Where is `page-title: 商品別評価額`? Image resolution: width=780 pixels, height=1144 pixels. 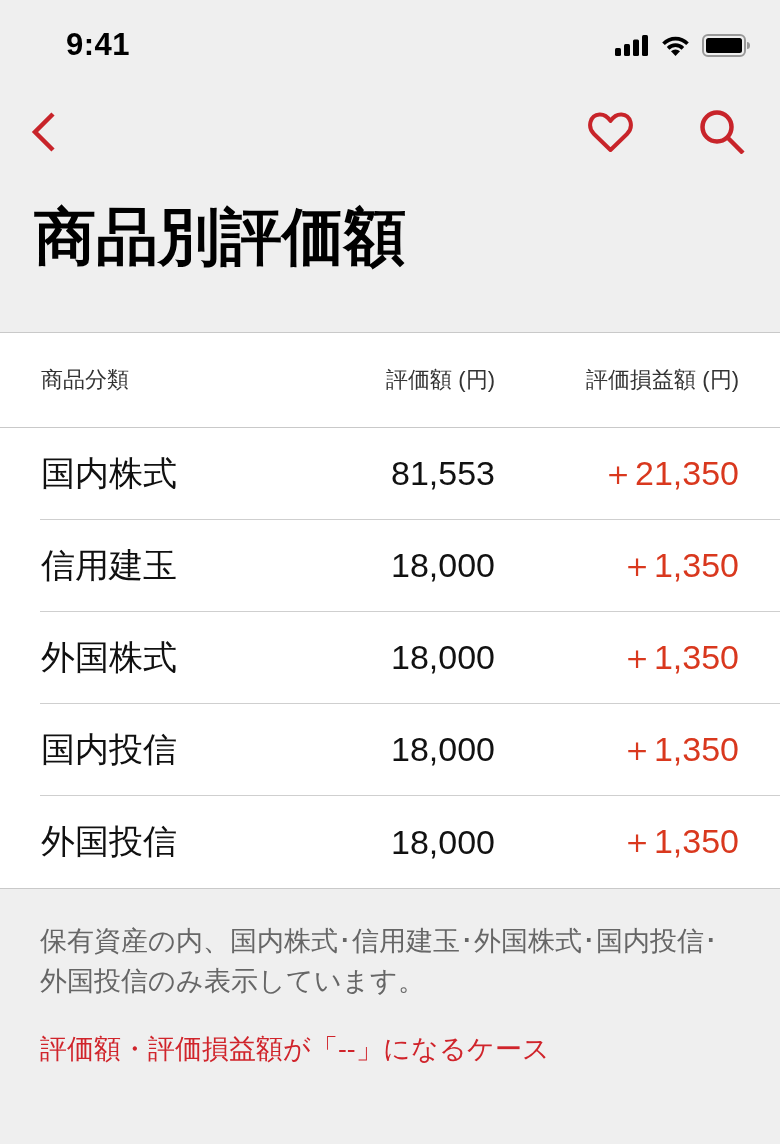
page-title: 商品別評価額 is located at coordinates (220, 237).